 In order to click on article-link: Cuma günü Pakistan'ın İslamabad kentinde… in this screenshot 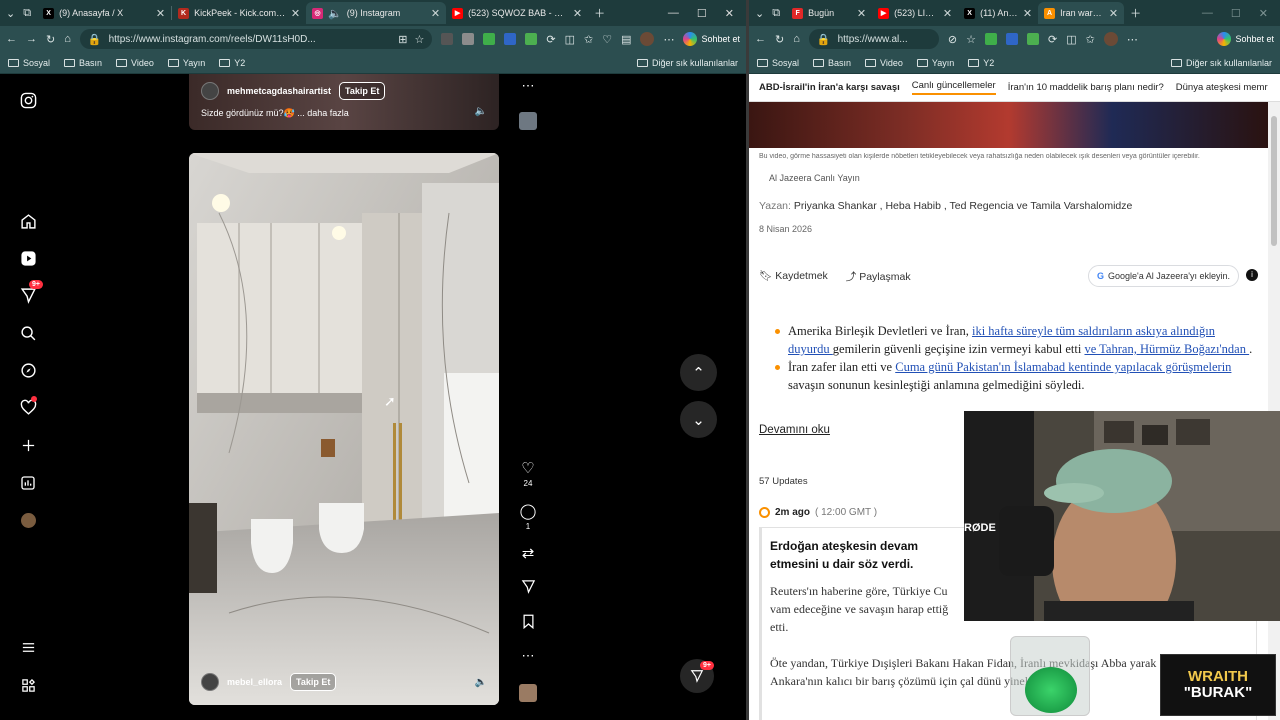, I will do `click(1063, 367)`.